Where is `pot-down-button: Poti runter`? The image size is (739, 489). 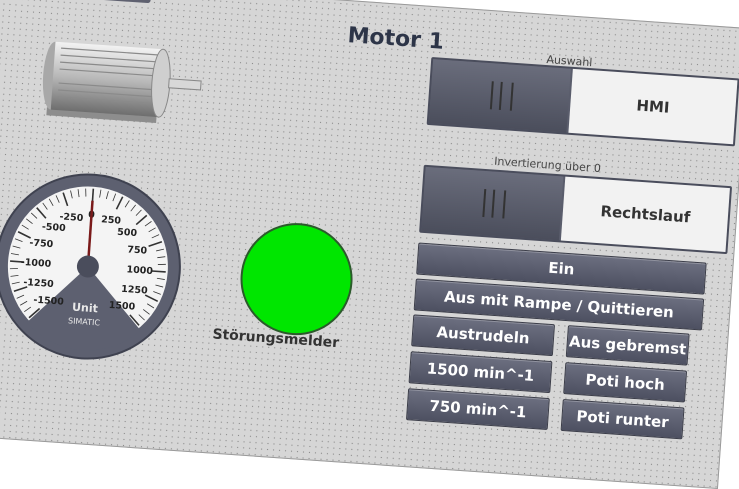 pot-down-button: Poti runter is located at coordinates (622, 419).